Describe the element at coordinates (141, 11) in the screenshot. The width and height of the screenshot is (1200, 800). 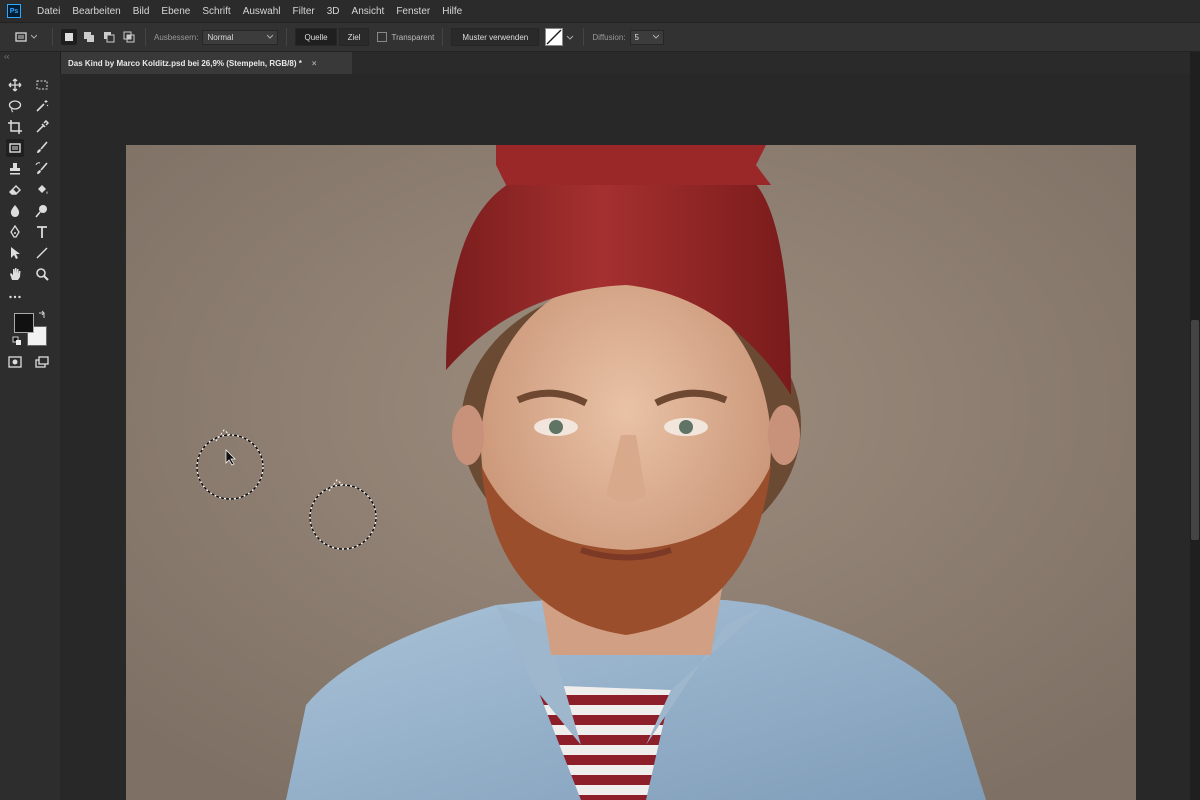
I see `menu-bild: Bild` at that location.